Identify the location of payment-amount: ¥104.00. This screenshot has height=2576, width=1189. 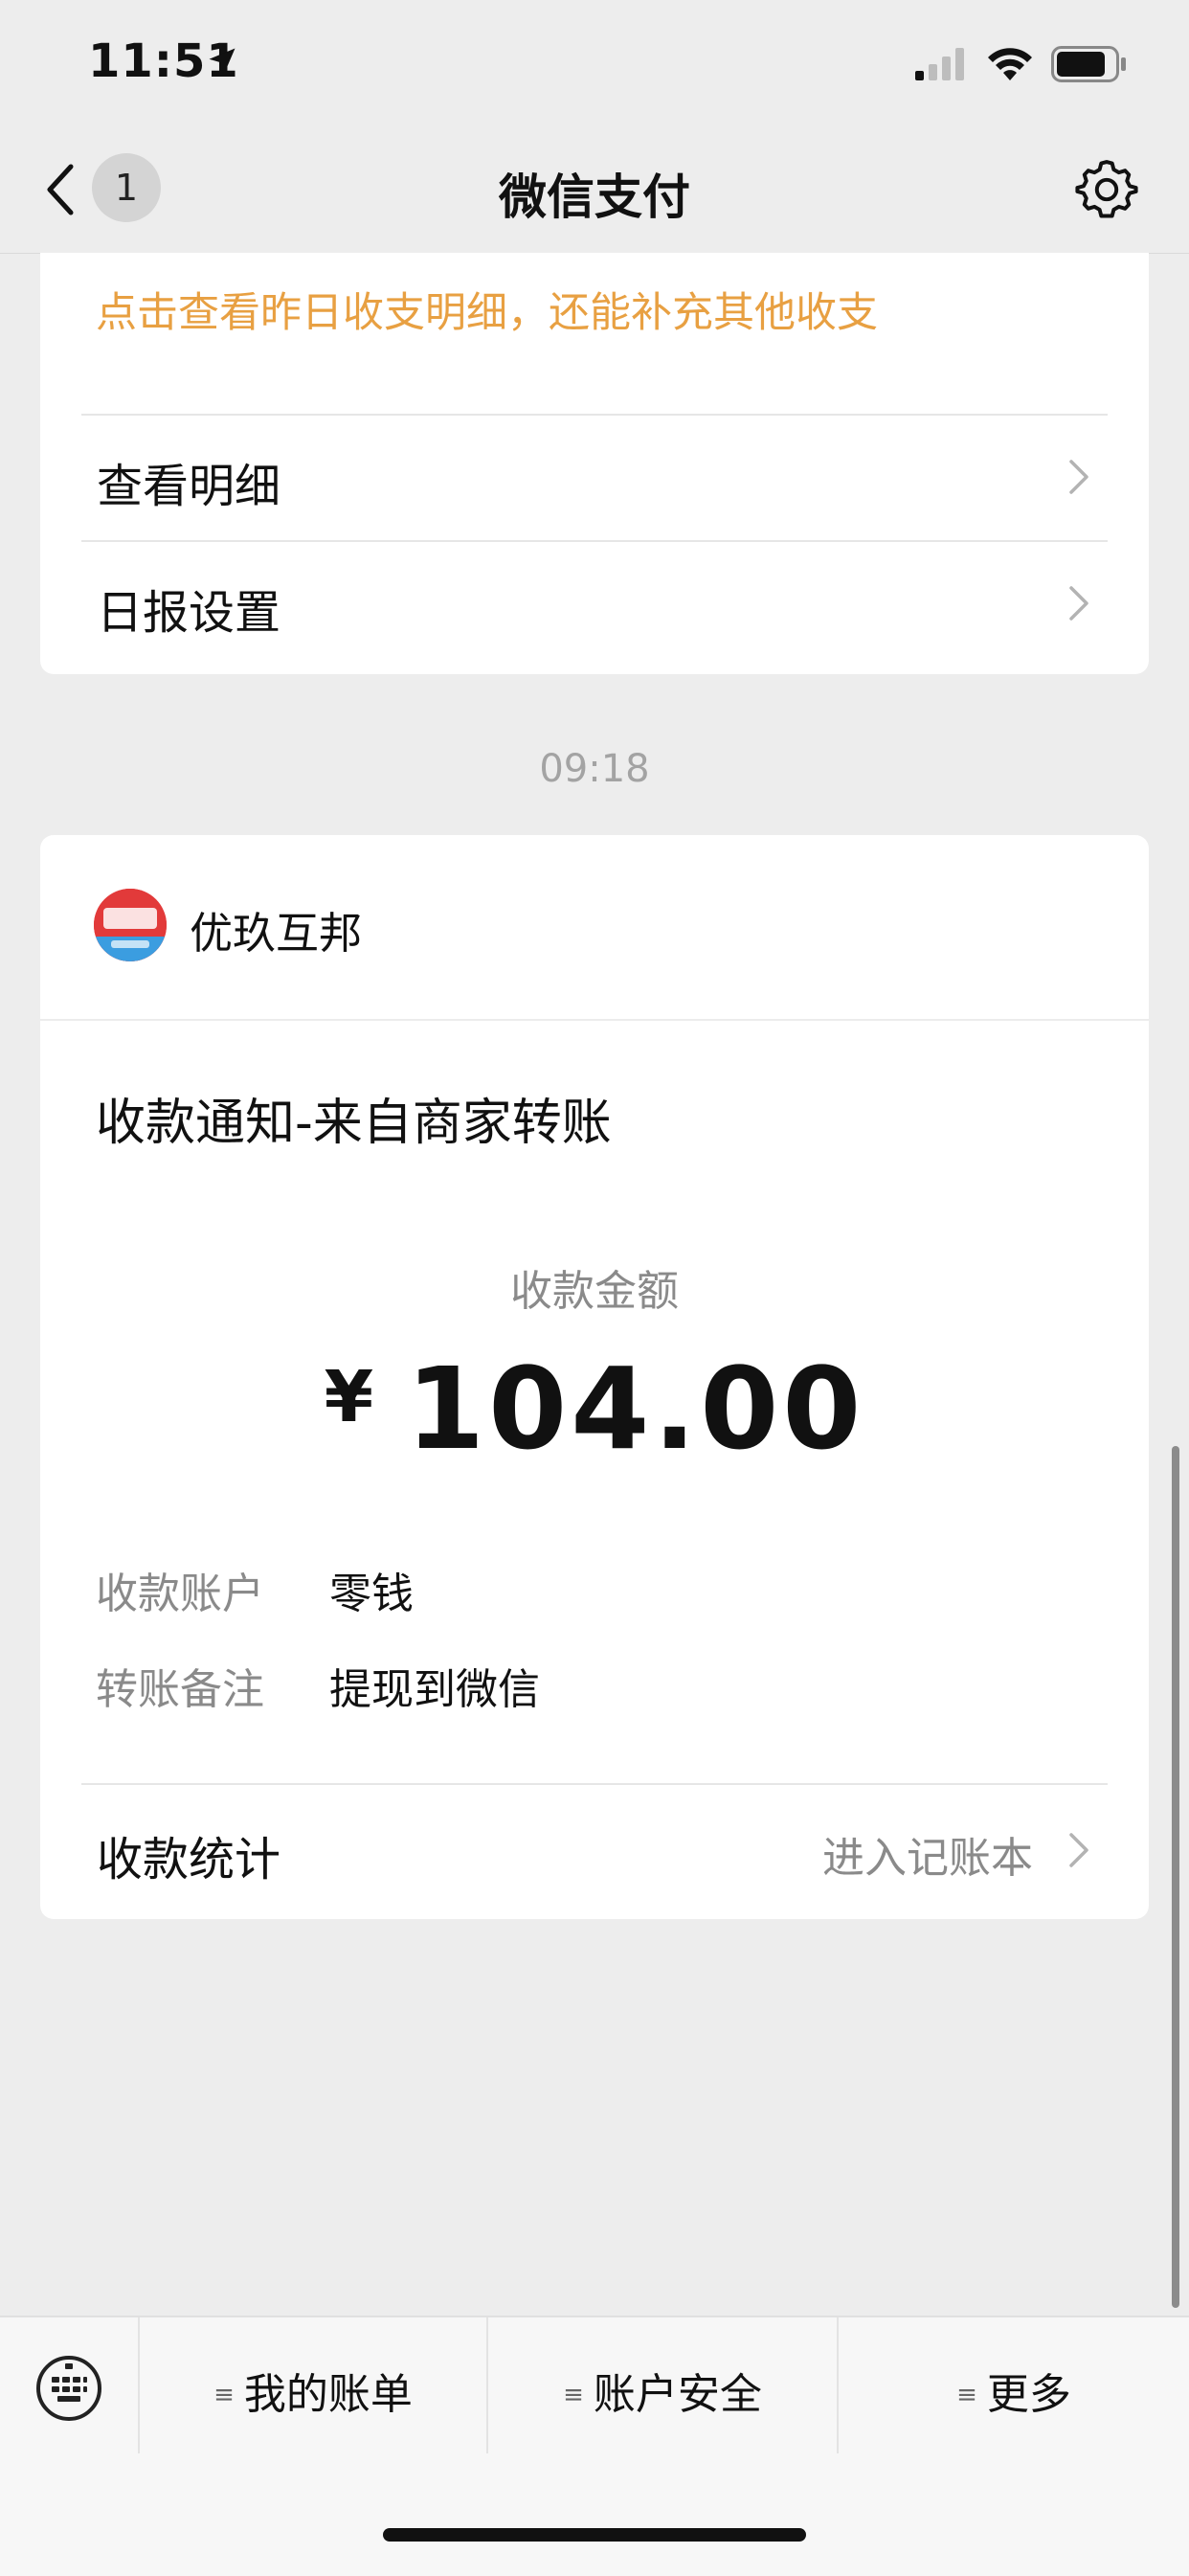
(594, 1409).